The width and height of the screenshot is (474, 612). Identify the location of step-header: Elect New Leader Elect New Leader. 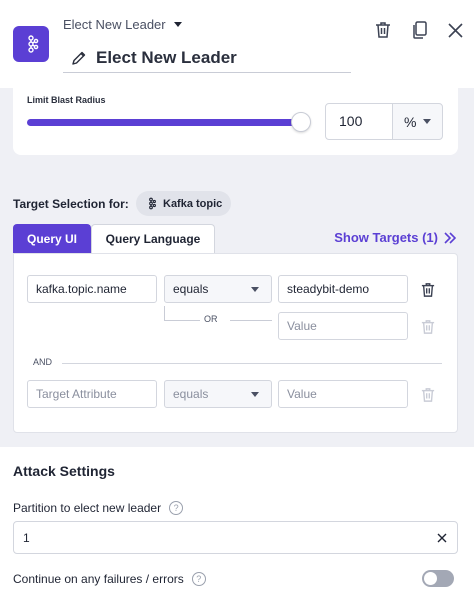
(237, 44).